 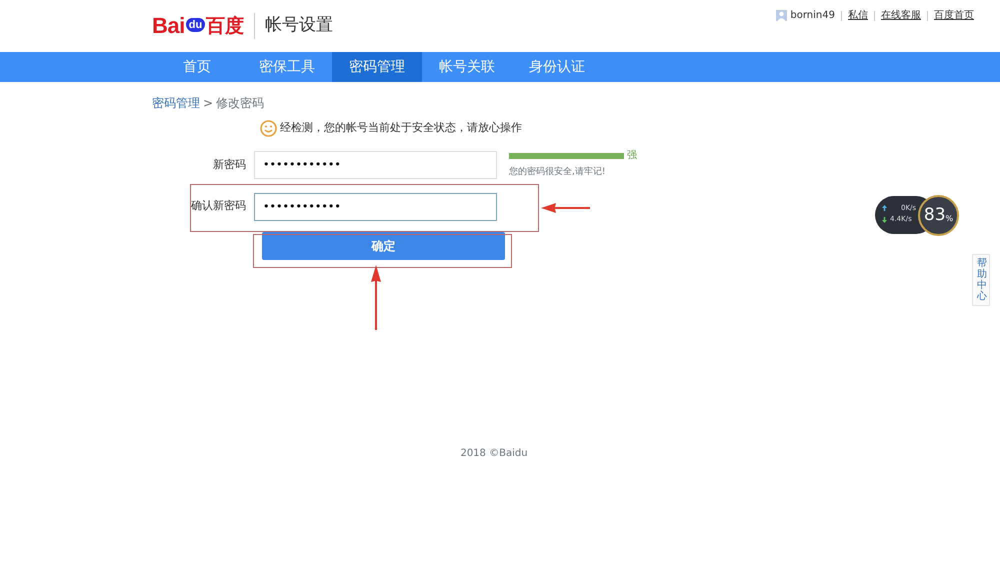 I want to click on top-link: 在线客服, so click(x=901, y=15).